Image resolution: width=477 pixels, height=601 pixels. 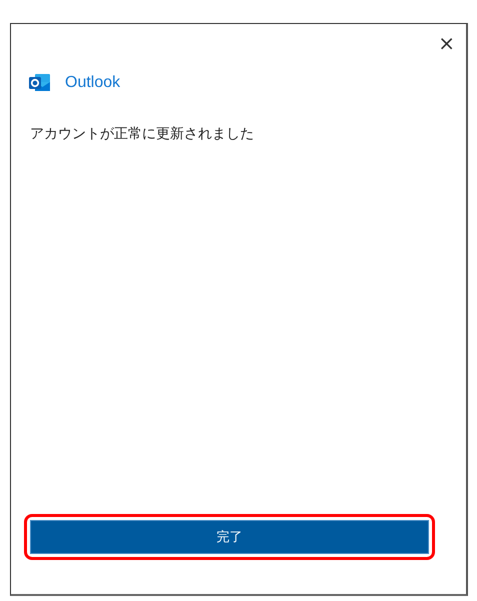 I want to click on app-name: Outlook, so click(x=92, y=83).